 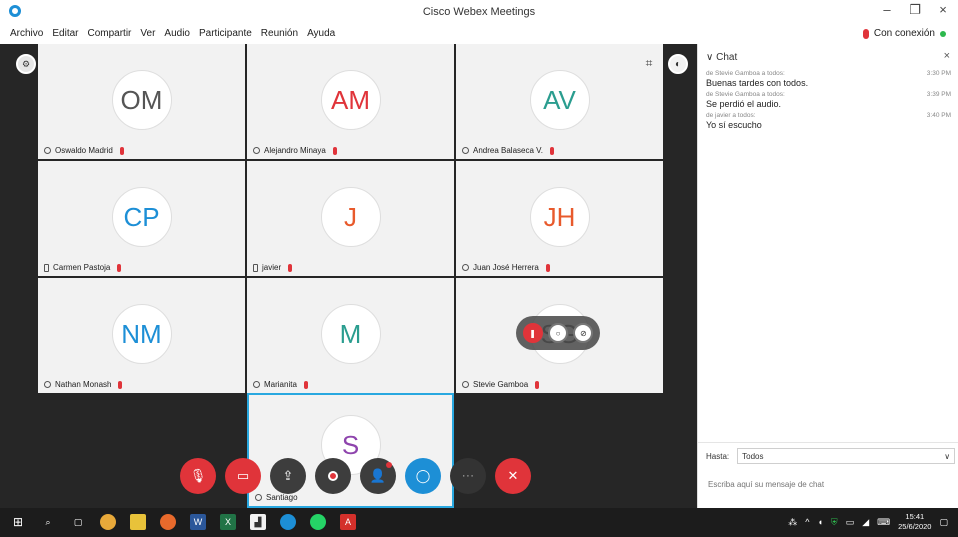 What do you see at coordinates (177, 33) in the screenshot?
I see `menu-item-audio: Audio` at bounding box center [177, 33].